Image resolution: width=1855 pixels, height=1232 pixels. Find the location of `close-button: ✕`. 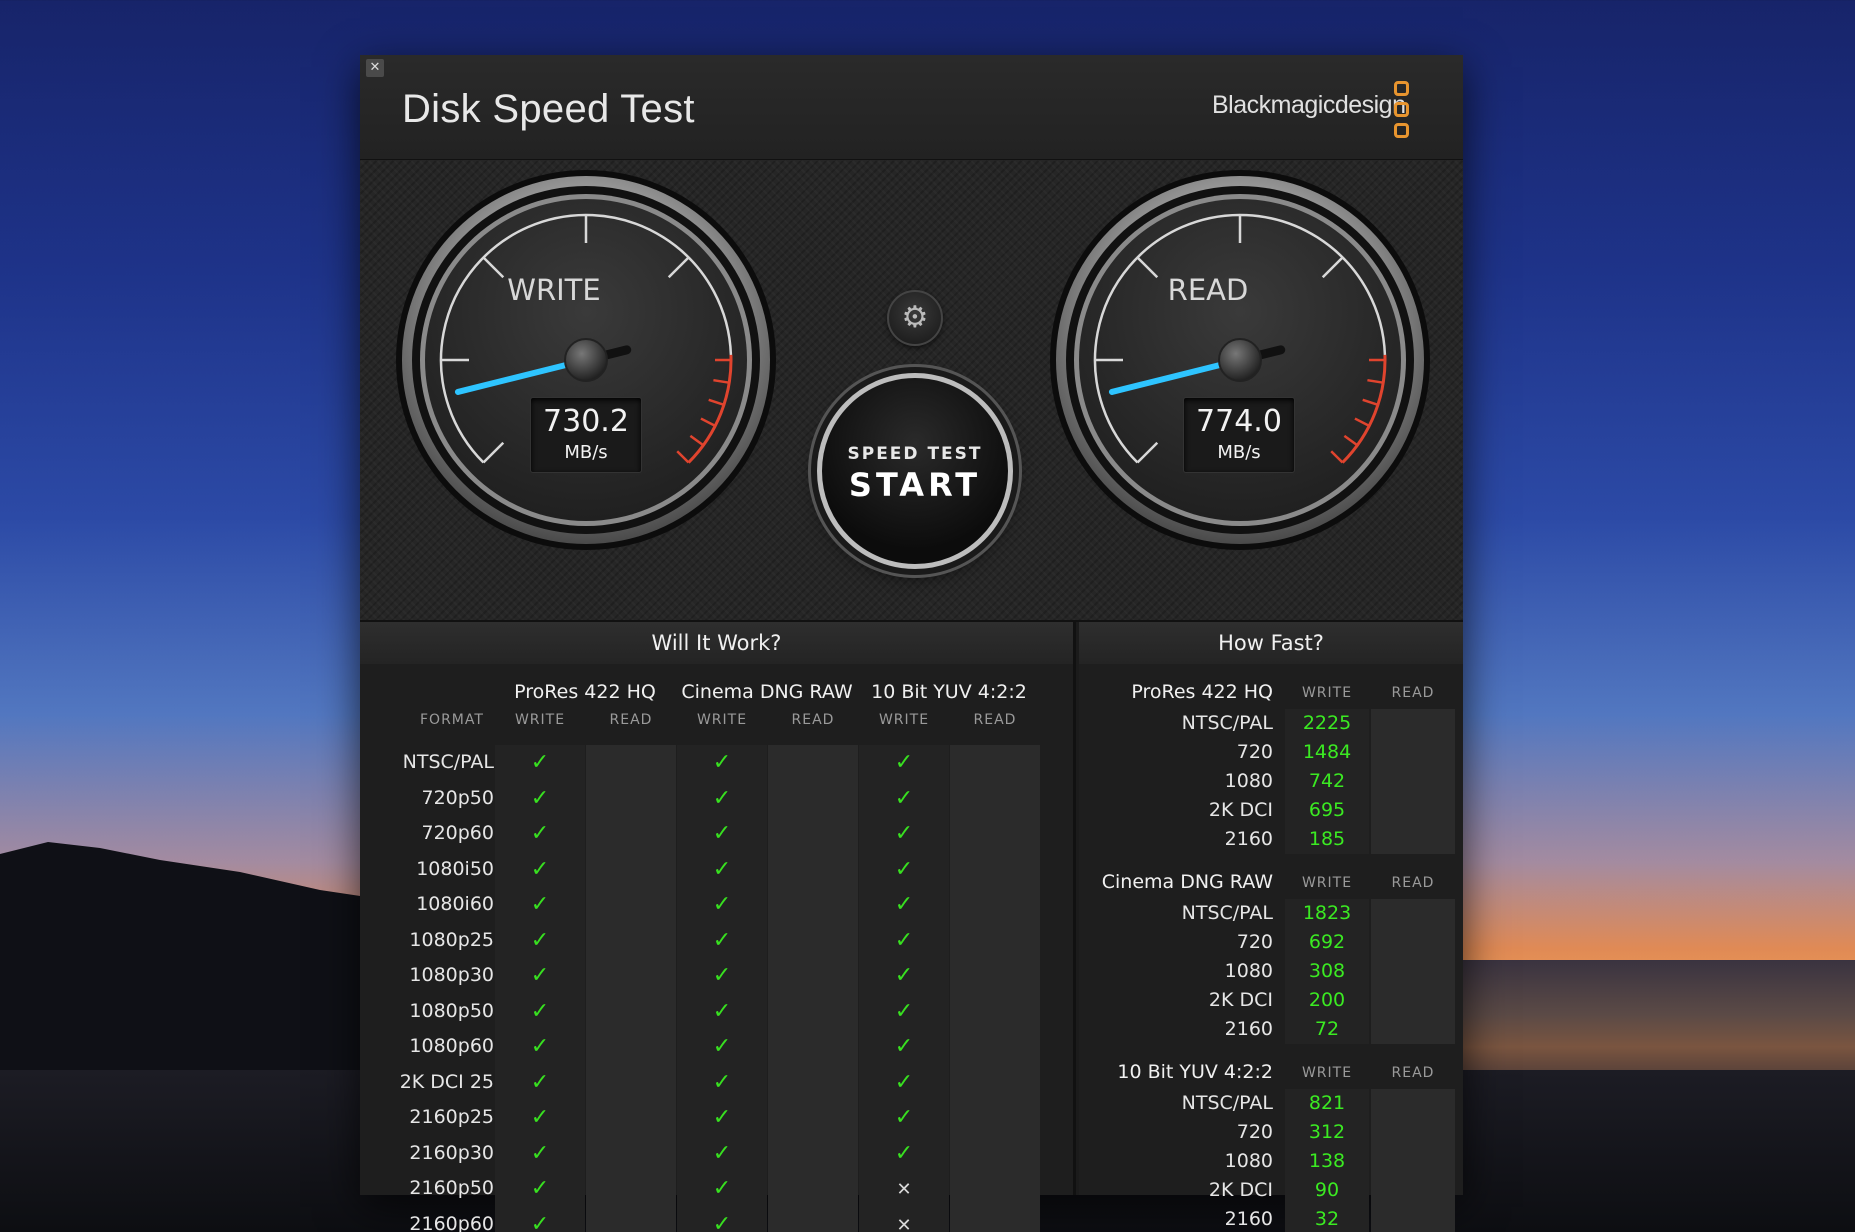

close-button: ✕ is located at coordinates (375, 68).